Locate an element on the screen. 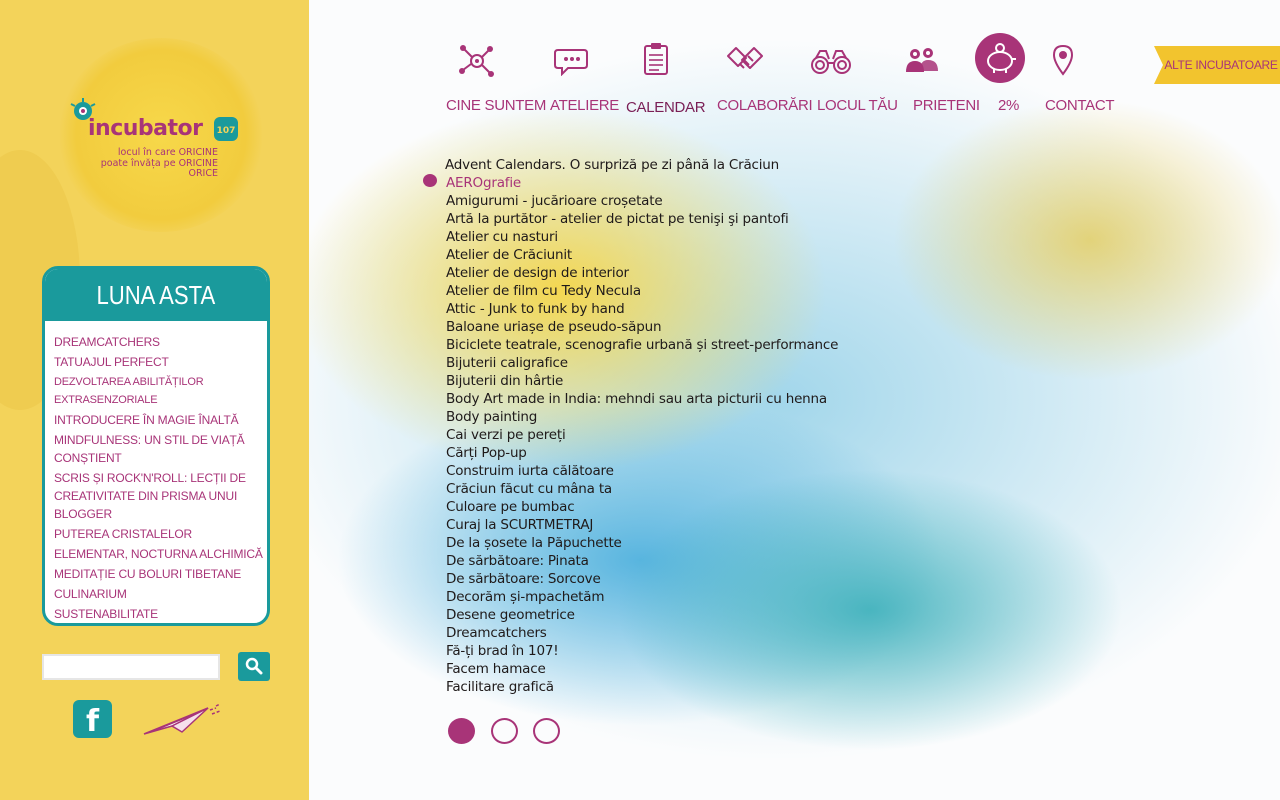  workshop-item: Body painting is located at coordinates (642, 417).